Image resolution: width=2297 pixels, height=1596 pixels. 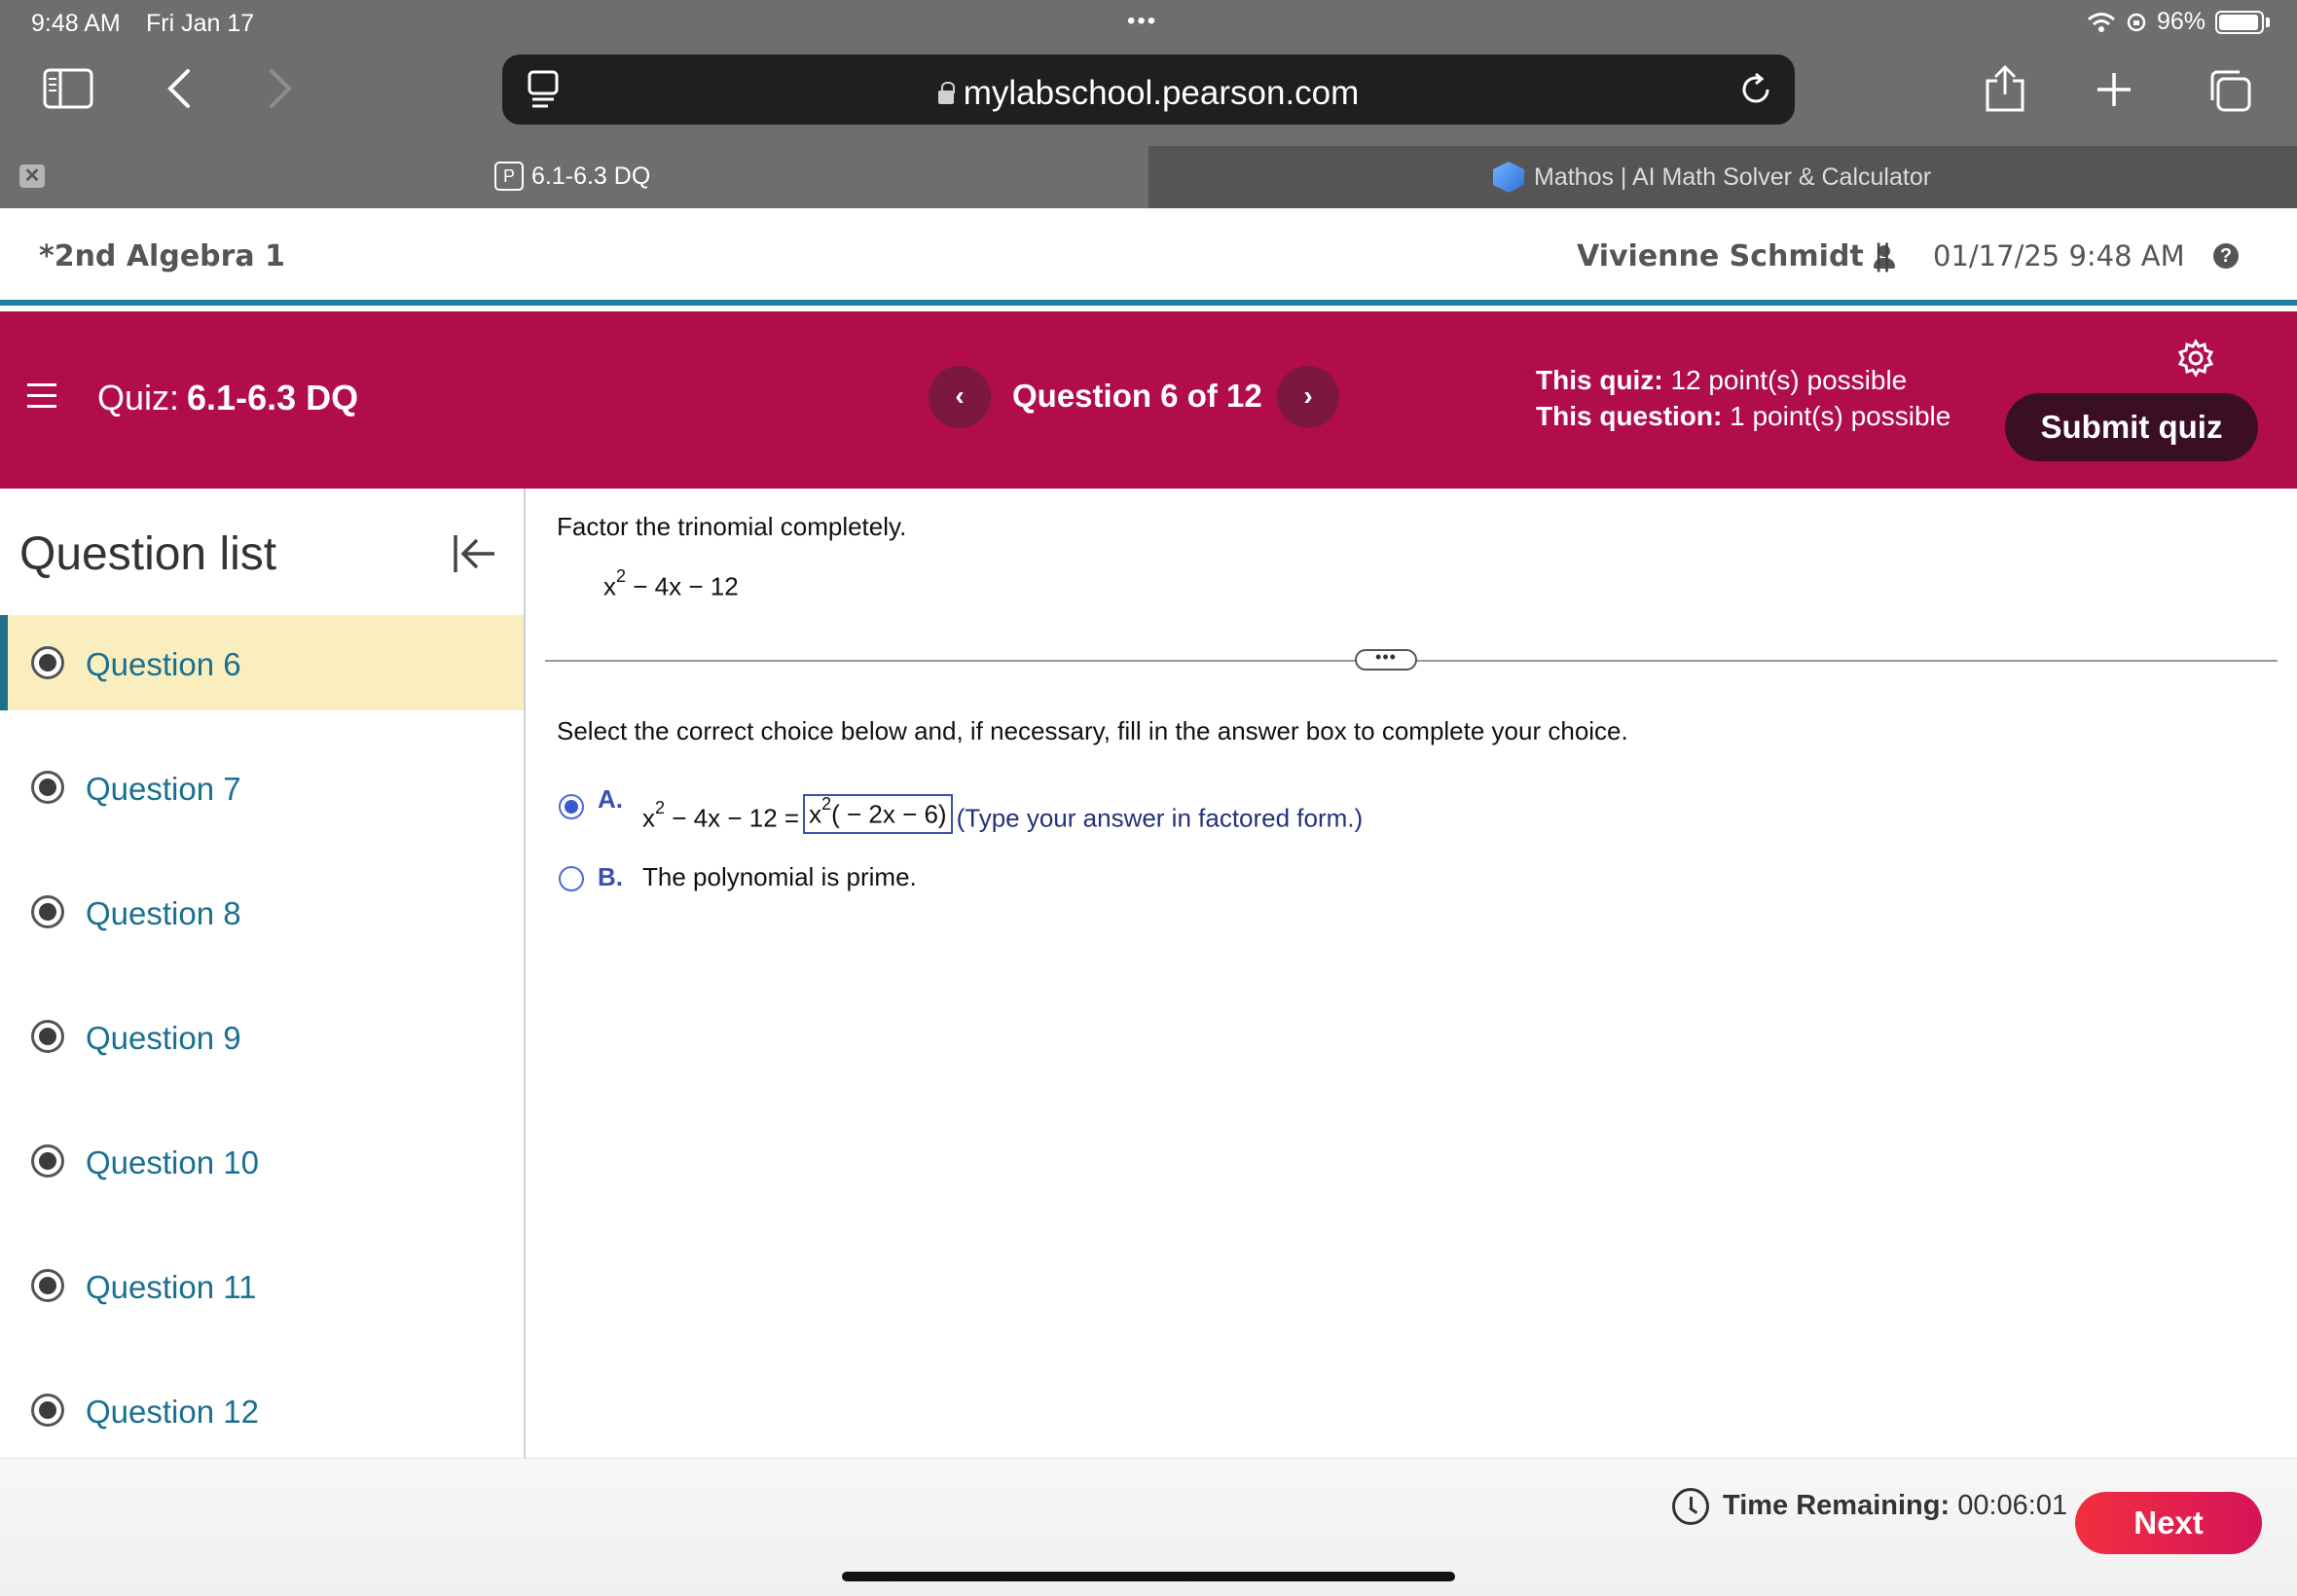 I want to click on user-name: Vivienne Schmidt, so click(x=1736, y=256).